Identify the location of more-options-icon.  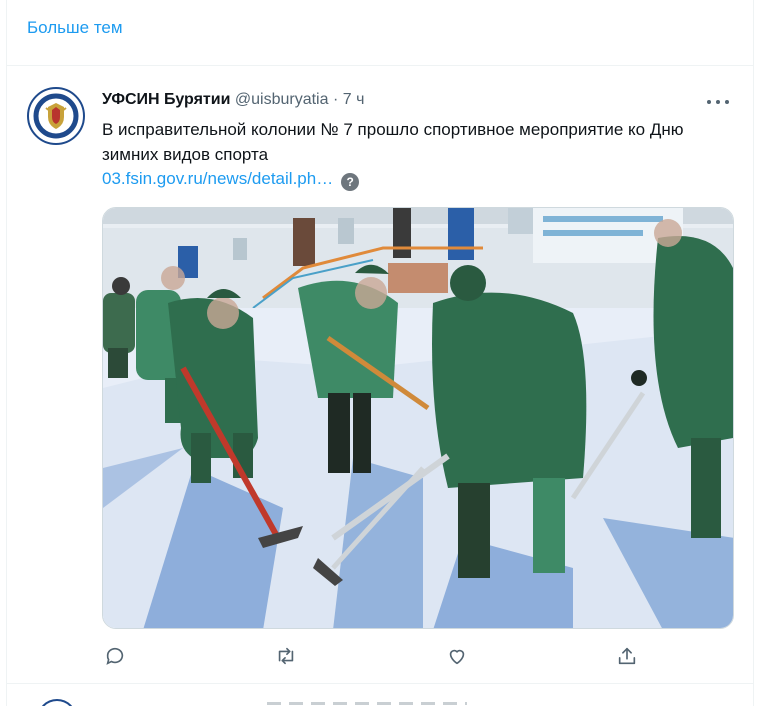
(718, 101).